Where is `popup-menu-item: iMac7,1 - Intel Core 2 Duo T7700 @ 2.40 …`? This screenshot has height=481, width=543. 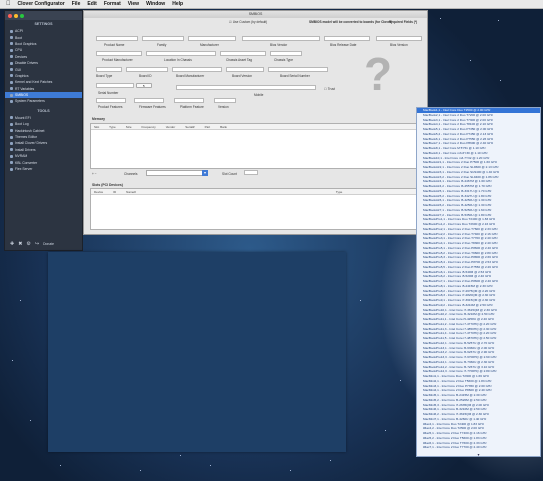 popup-menu-item: iMac7,1 - Intel Core 2 Duo T7700 @ 2.40 … is located at coordinates (478, 447).